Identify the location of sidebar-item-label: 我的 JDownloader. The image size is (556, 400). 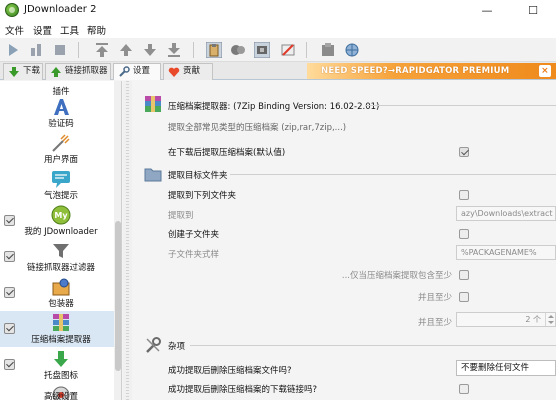
(61, 232).